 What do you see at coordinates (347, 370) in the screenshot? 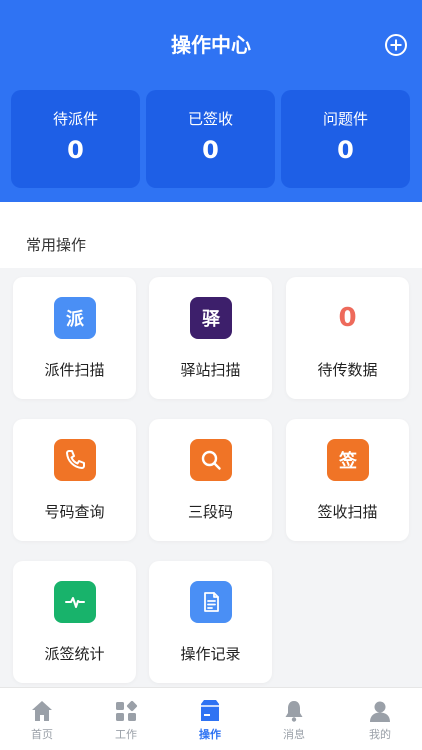
I see `card-label: 待传数据` at bounding box center [347, 370].